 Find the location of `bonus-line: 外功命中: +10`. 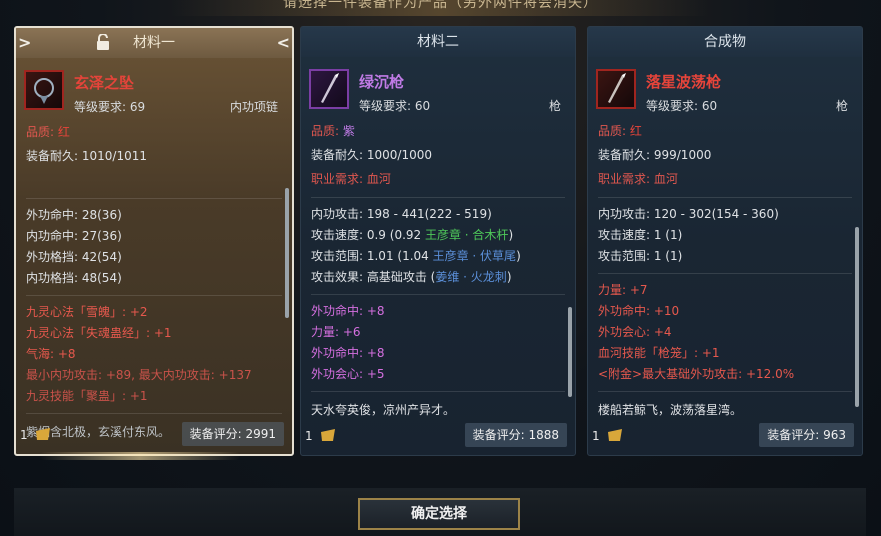

bonus-line: 外功命中: +10 is located at coordinates (639, 311).